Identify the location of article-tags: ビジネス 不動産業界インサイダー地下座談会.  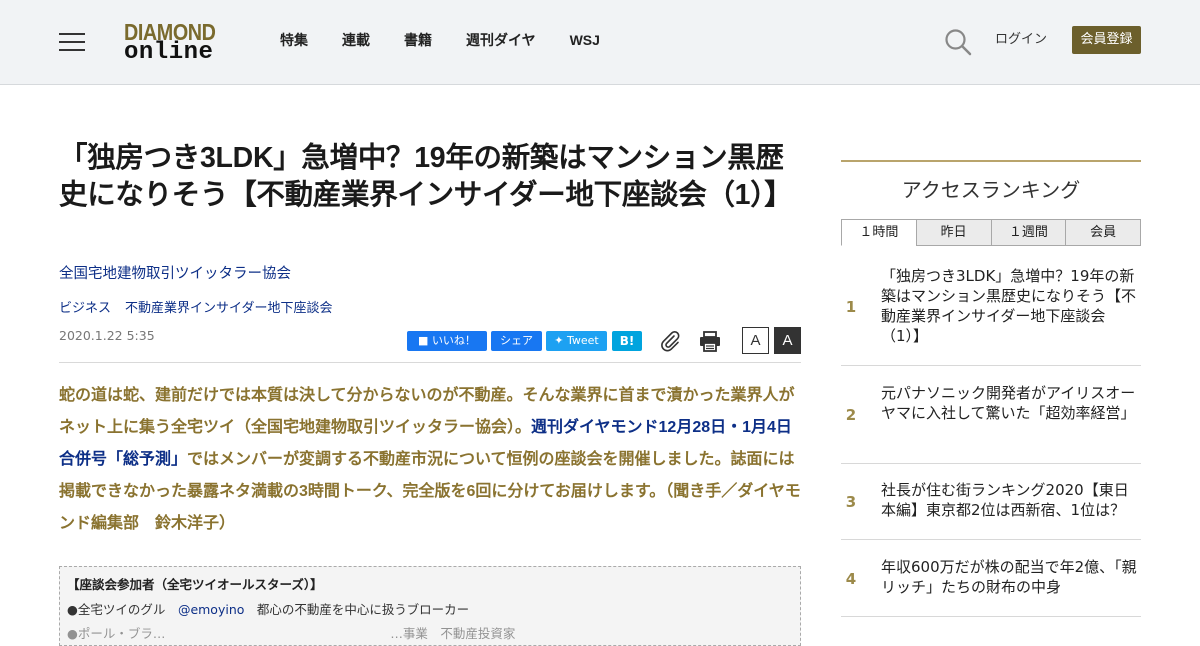
(203, 309).